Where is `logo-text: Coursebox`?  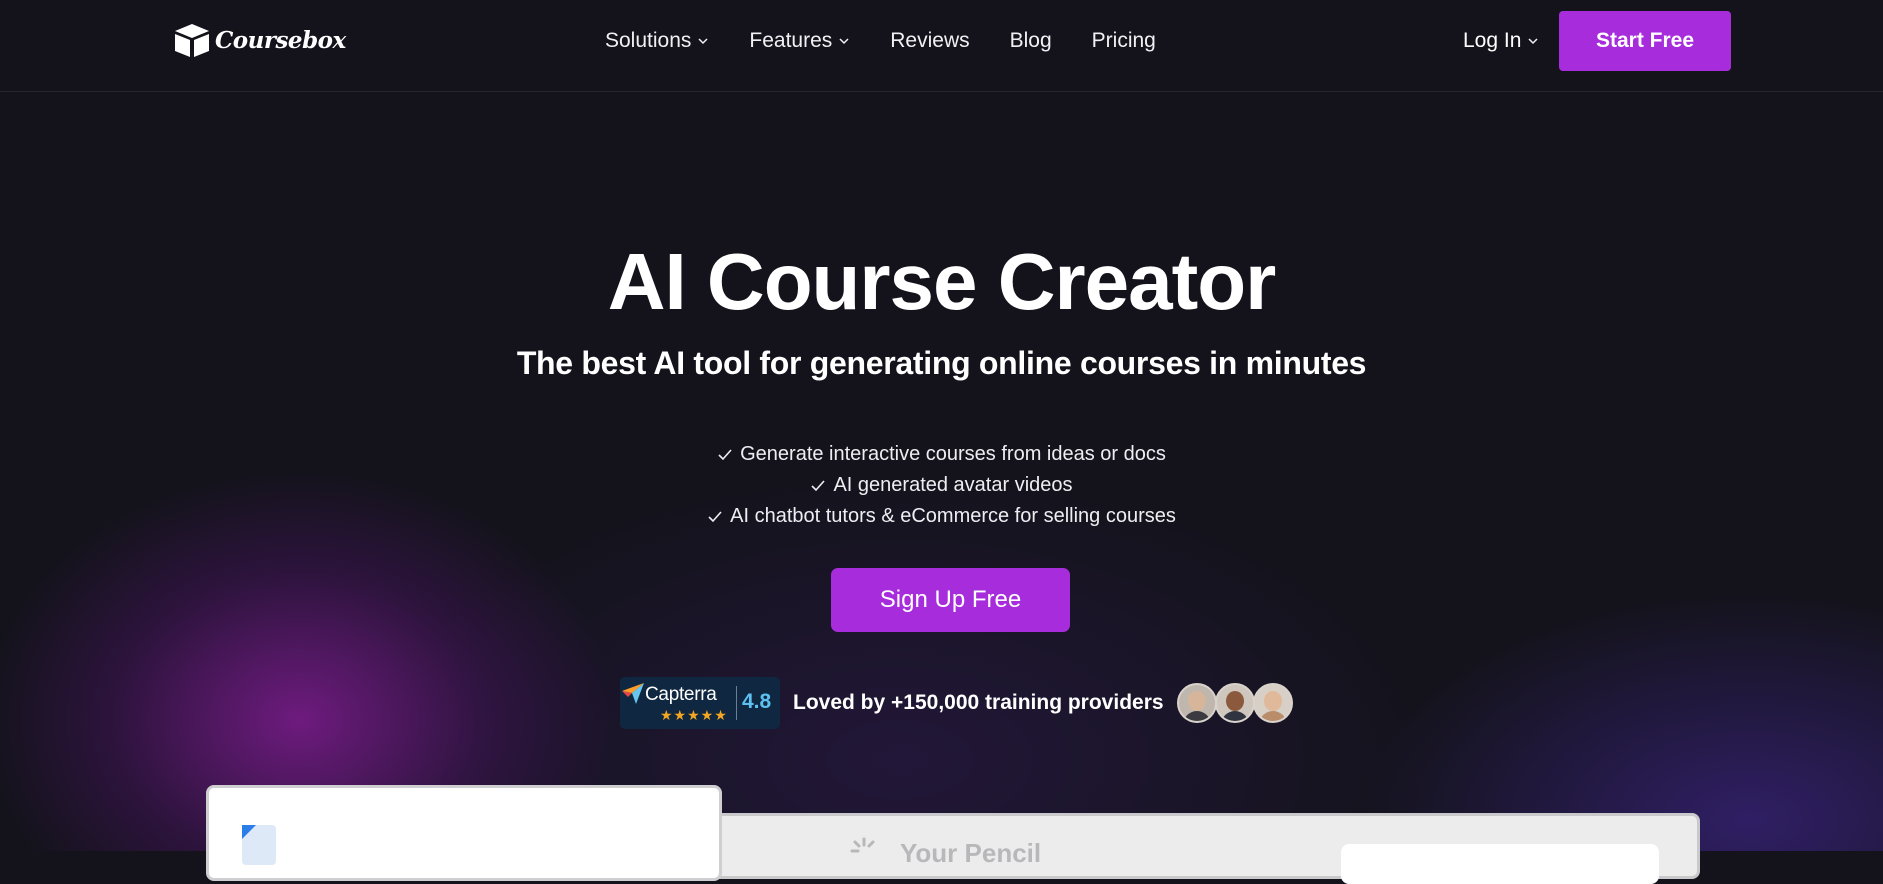
logo-text: Coursebox is located at coordinates (280, 40).